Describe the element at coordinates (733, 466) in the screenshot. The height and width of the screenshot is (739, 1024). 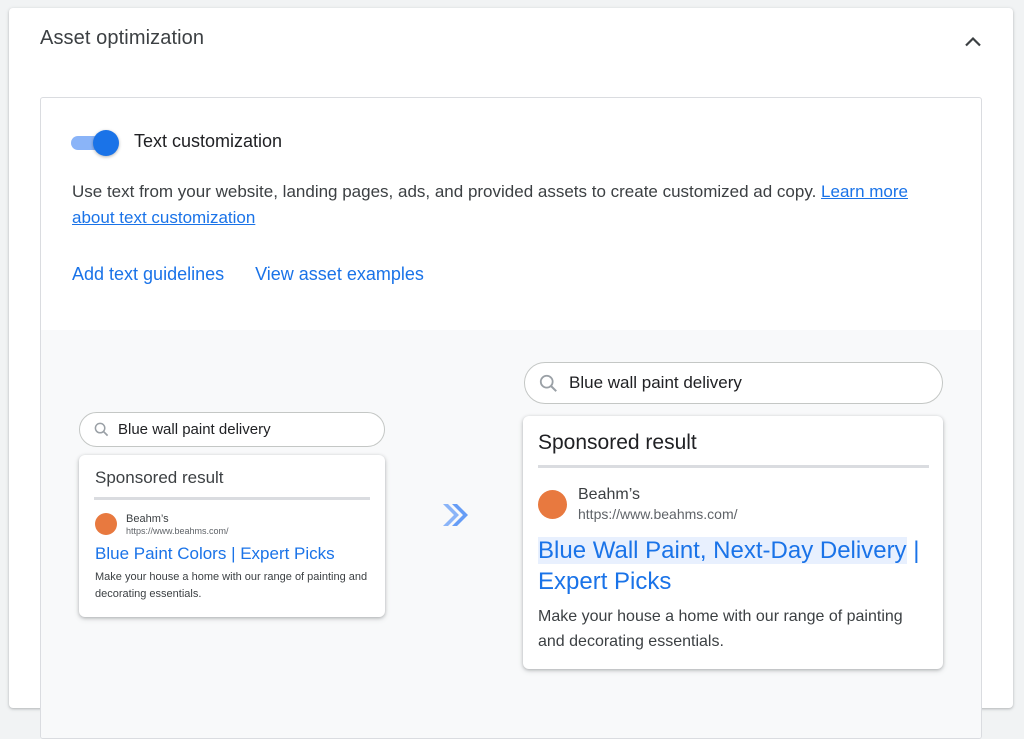
I see `after-header-divider` at that location.